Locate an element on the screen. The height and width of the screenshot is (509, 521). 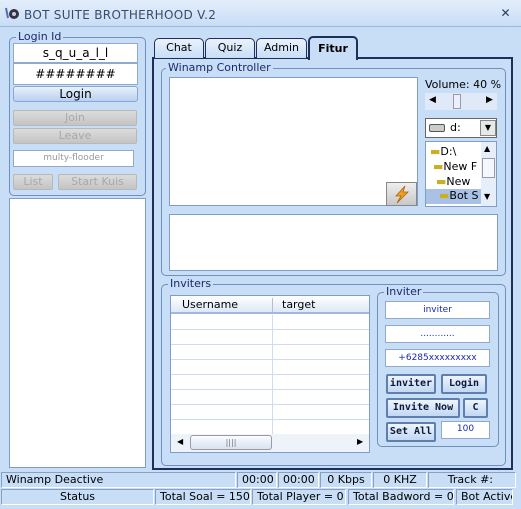
inviters-legend: Inviters is located at coordinates (191, 283).